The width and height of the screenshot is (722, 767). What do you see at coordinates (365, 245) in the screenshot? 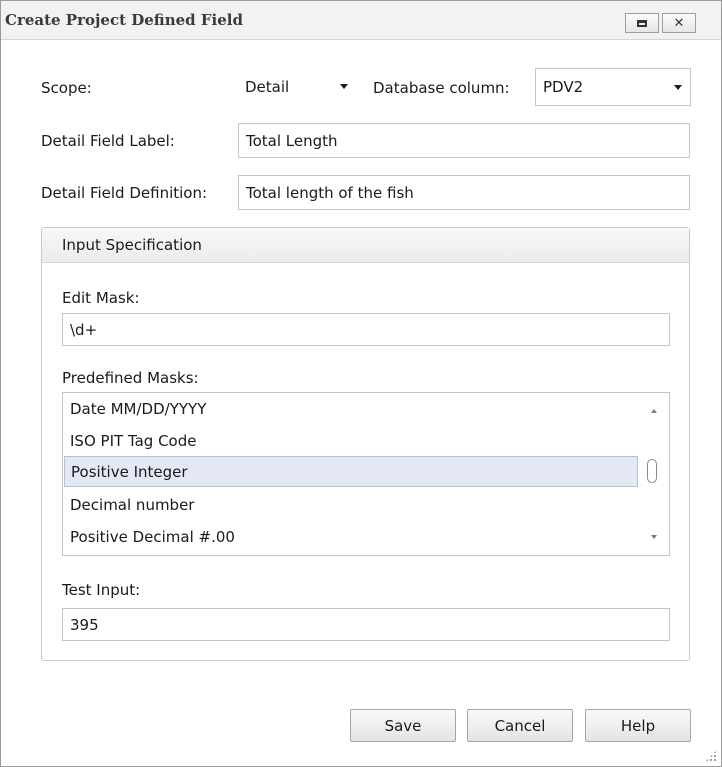
I see `input-specification-header: Input Specification` at bounding box center [365, 245].